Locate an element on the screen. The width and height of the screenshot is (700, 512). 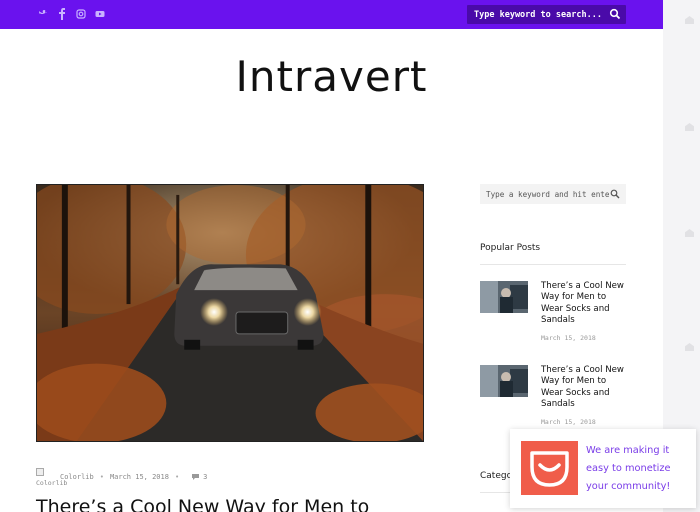
author-avatar-alt: Colorlib is located at coordinates (52, 483).